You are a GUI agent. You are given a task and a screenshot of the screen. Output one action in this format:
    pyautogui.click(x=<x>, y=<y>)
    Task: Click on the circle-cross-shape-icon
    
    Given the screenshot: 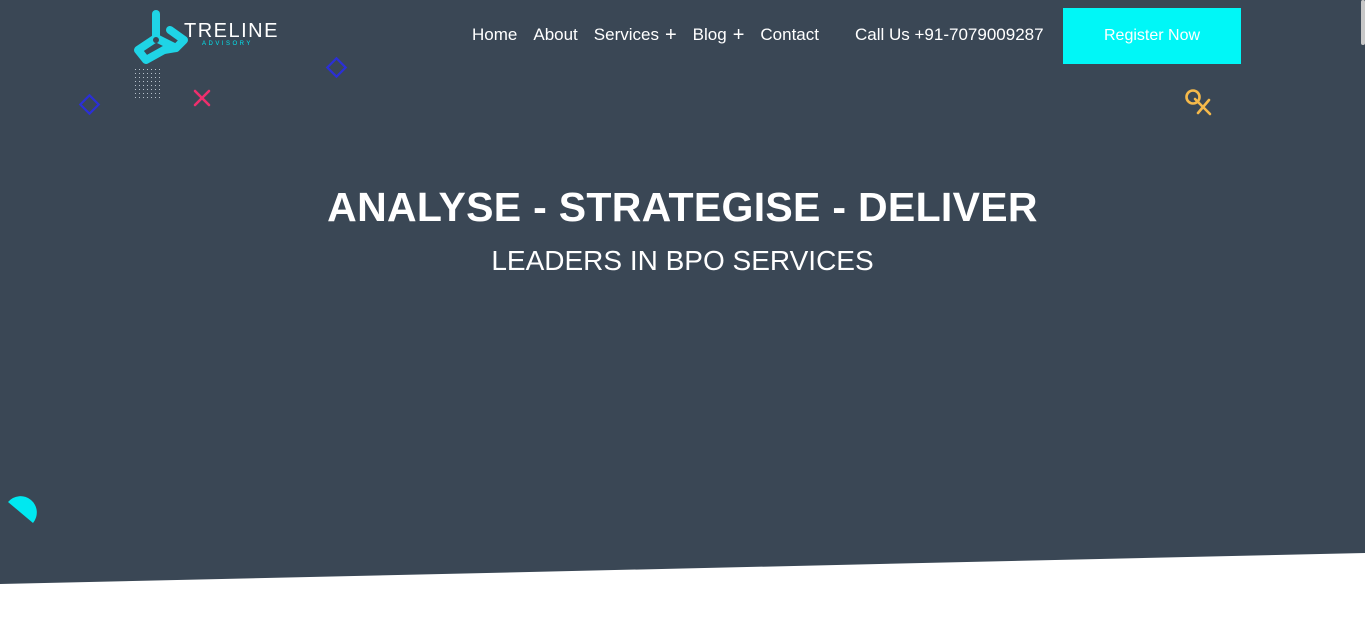 What is the action you would take?
    pyautogui.click(x=1198, y=102)
    